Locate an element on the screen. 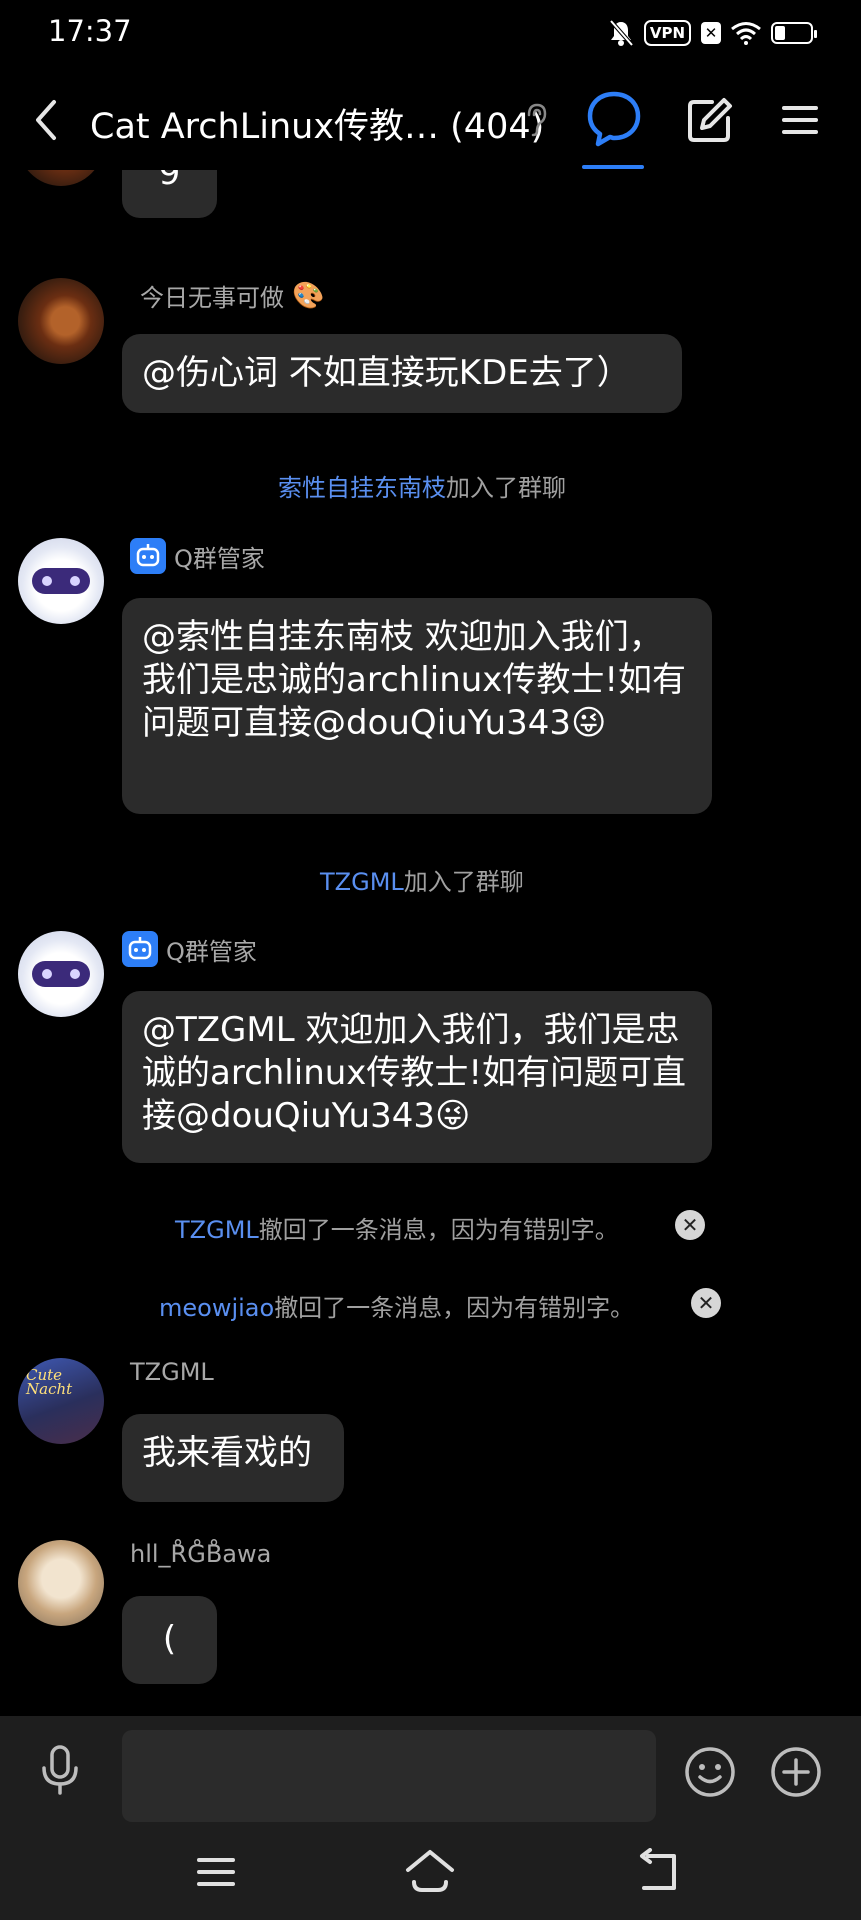 Image resolution: width=861 pixels, height=1920 pixels. system-notice: TZGML加入了群聊 is located at coordinates (422, 879).